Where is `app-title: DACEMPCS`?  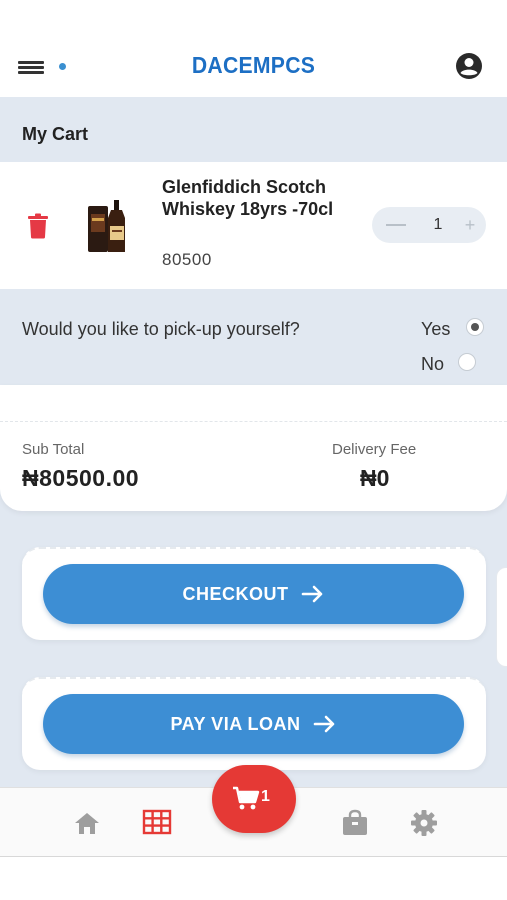 app-title: DACEMPCS is located at coordinates (253, 65).